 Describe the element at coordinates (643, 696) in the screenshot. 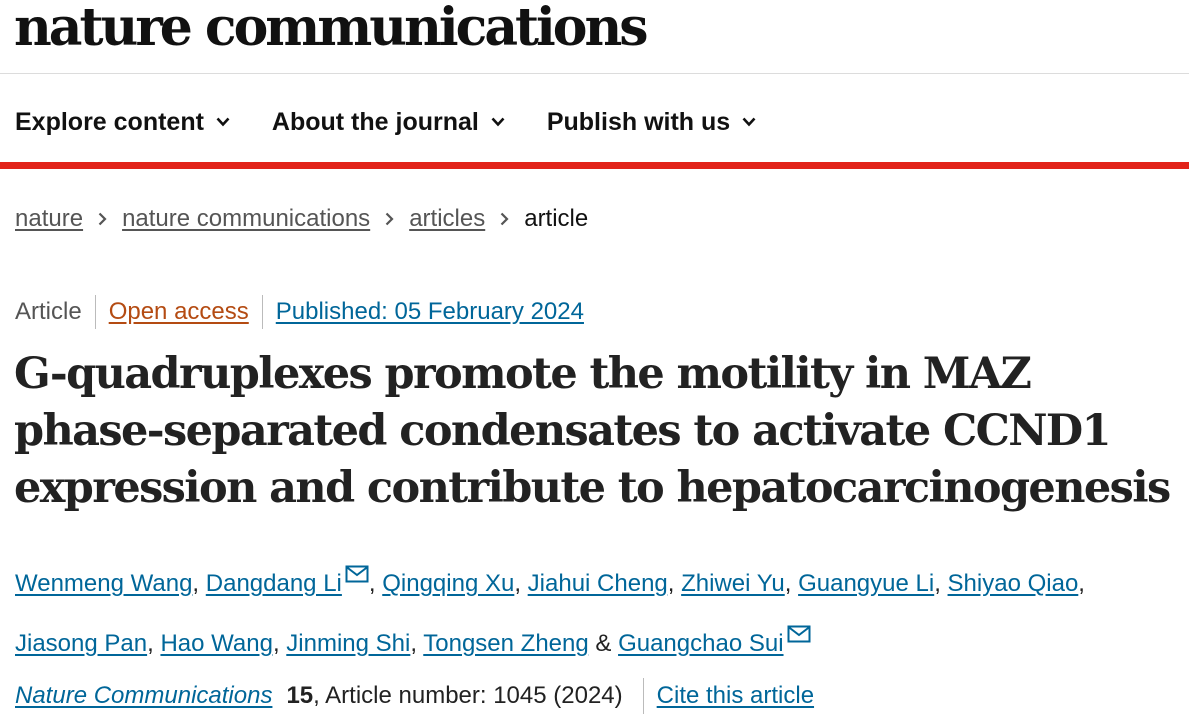

I see `citation-divider` at that location.